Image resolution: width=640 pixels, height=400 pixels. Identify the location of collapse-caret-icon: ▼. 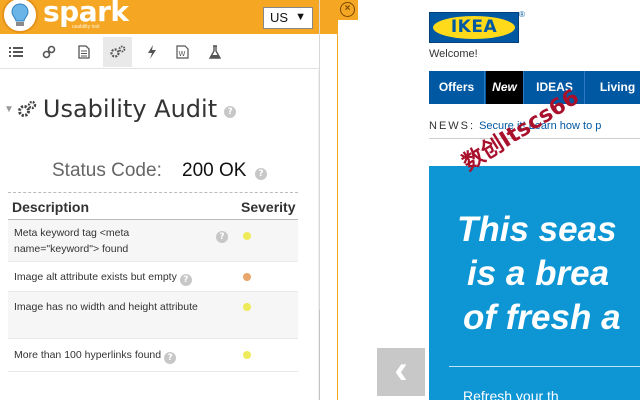
(9, 109).